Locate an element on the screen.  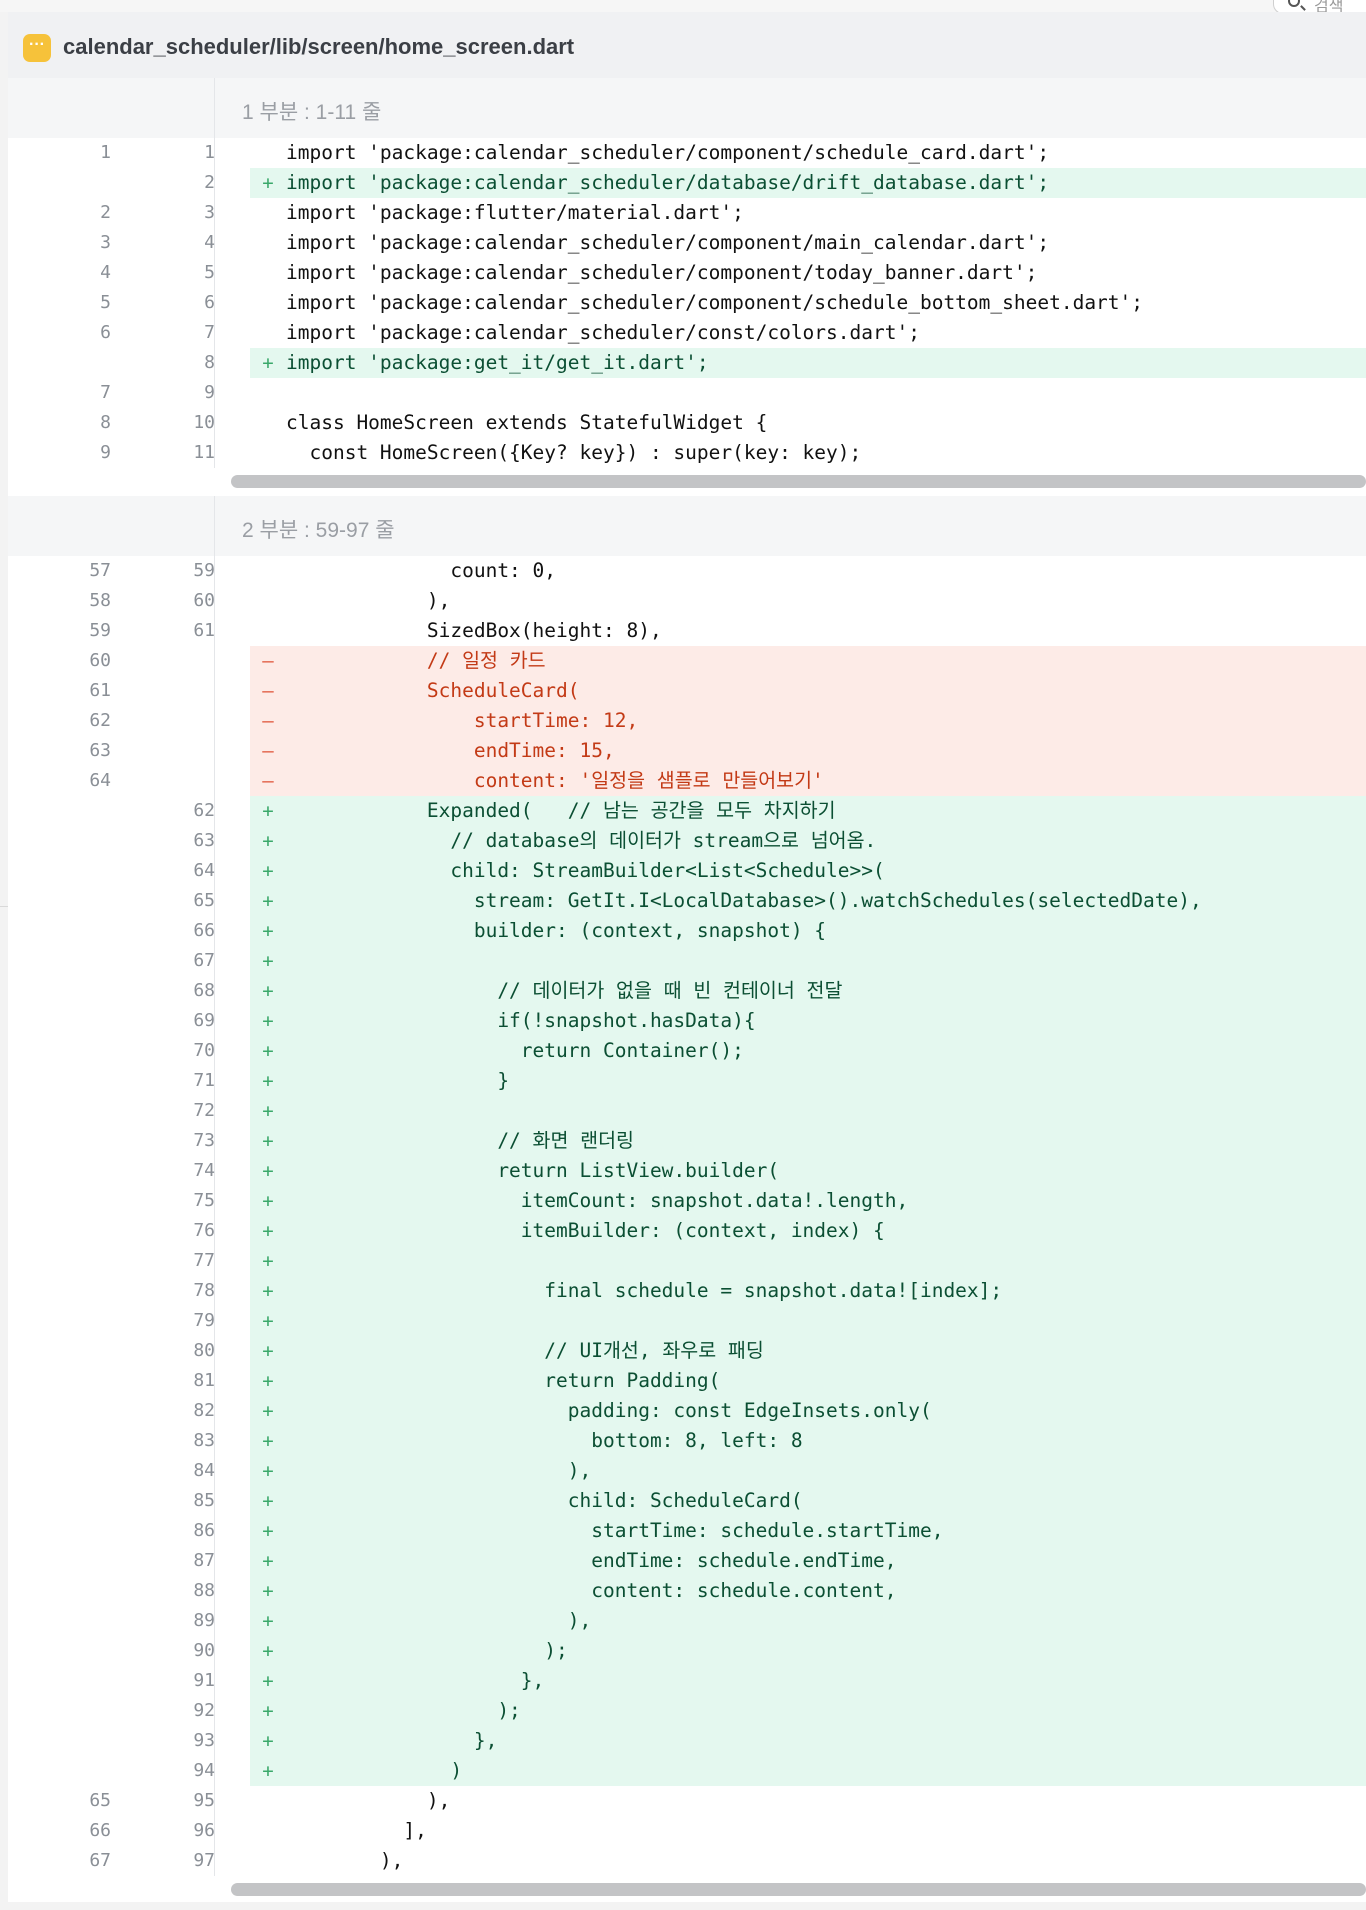
diff-line: 74 + return ListView.builder( is located at coordinates (687, 1171).